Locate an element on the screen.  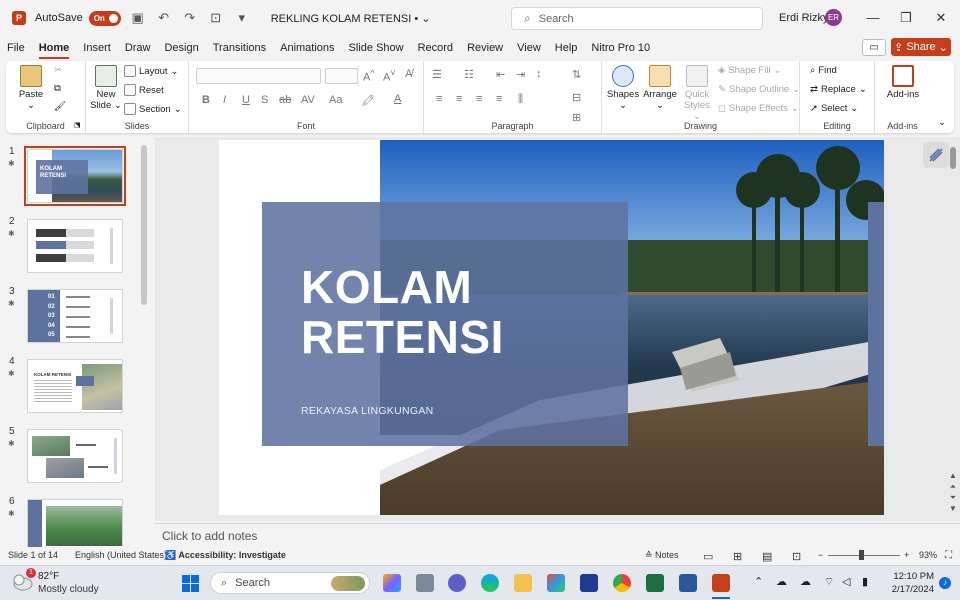
section-button: Section ⌄ is located at coordinates (153, 109).